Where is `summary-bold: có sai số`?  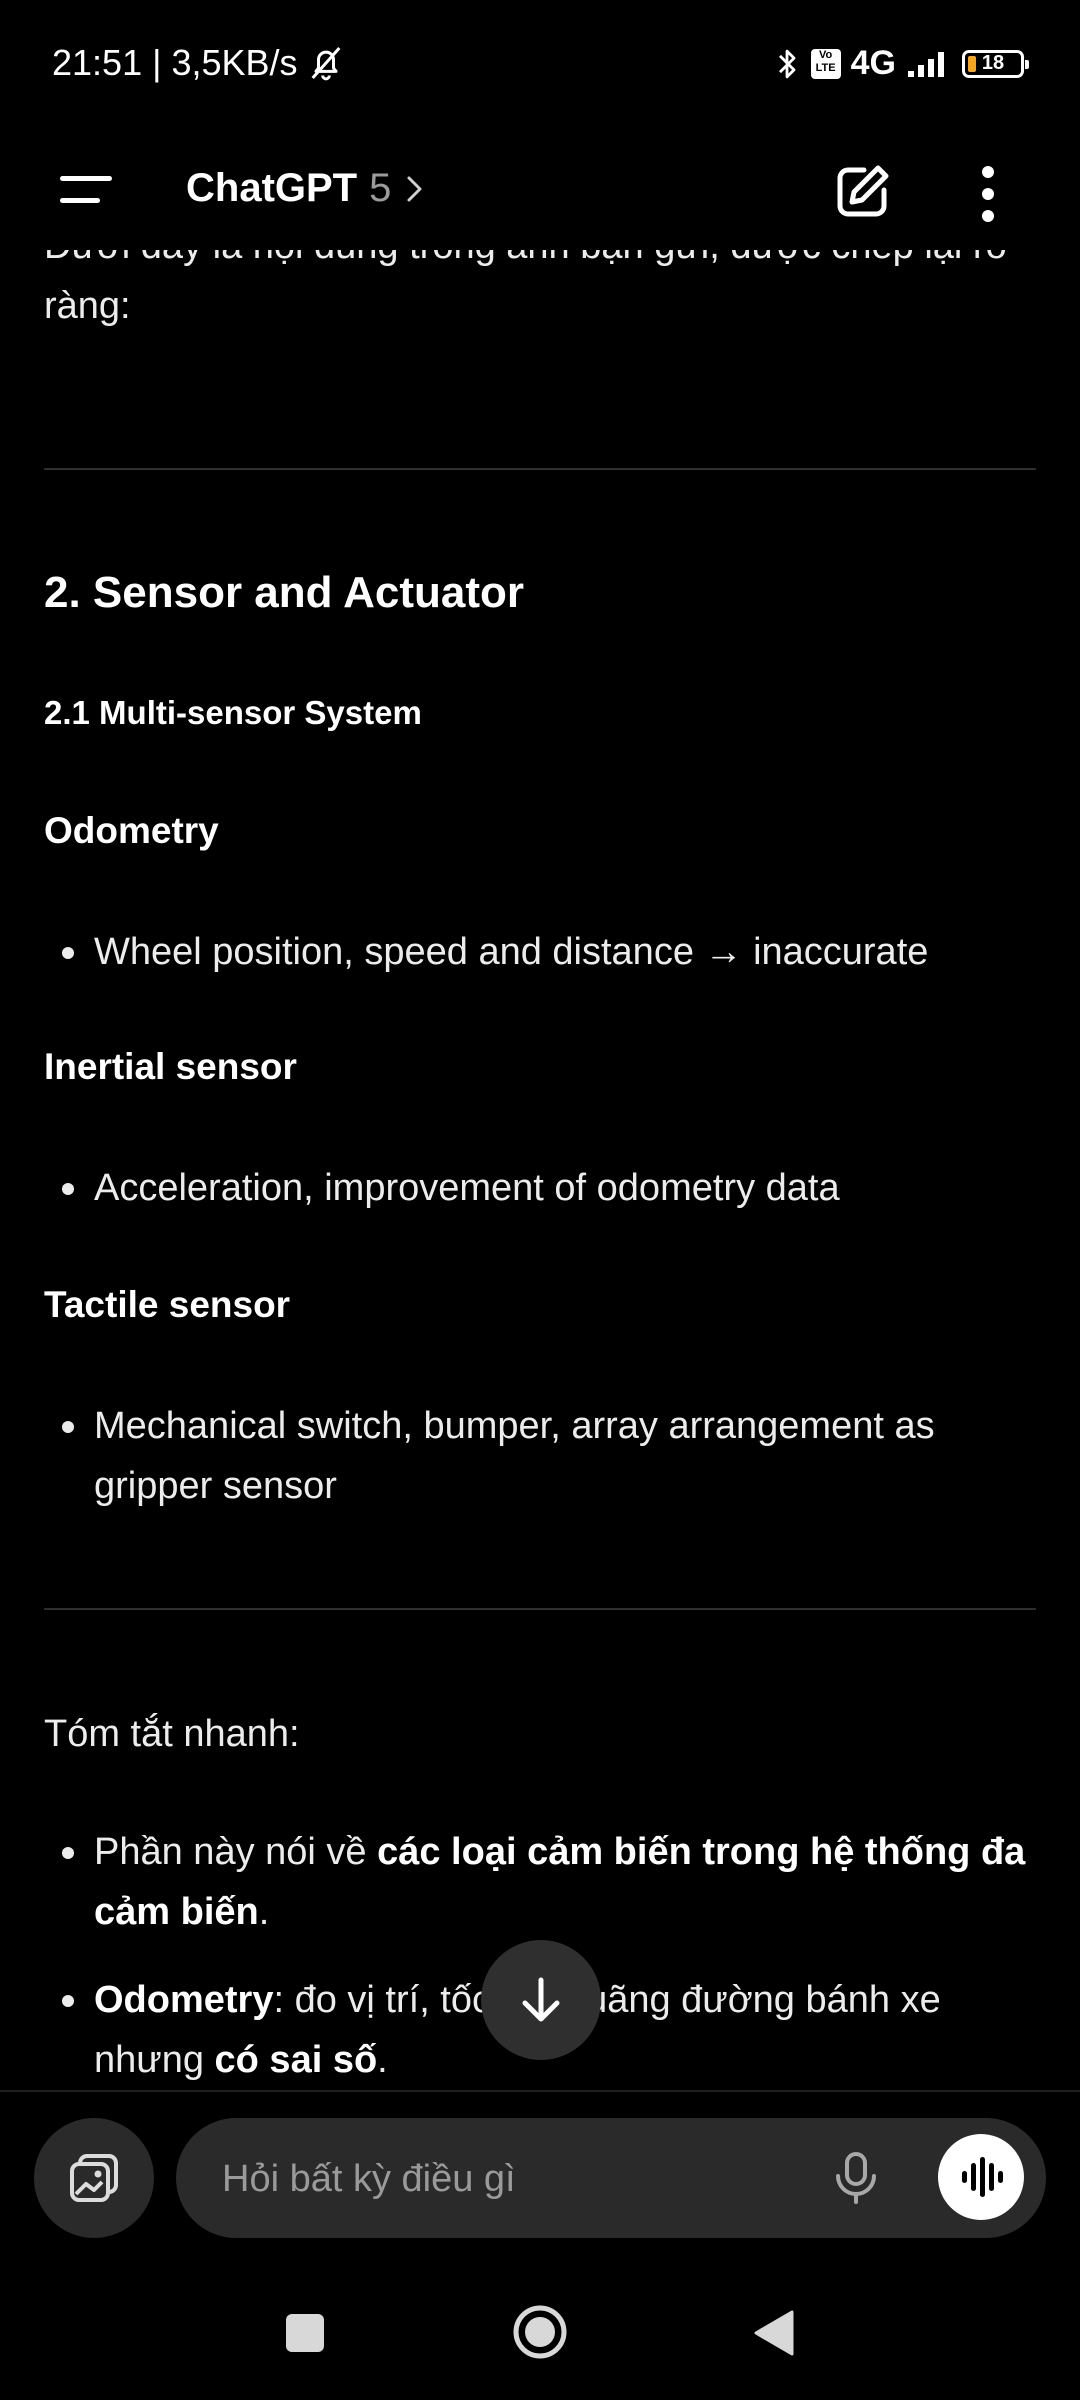 summary-bold: có sai số is located at coordinates (296, 2060).